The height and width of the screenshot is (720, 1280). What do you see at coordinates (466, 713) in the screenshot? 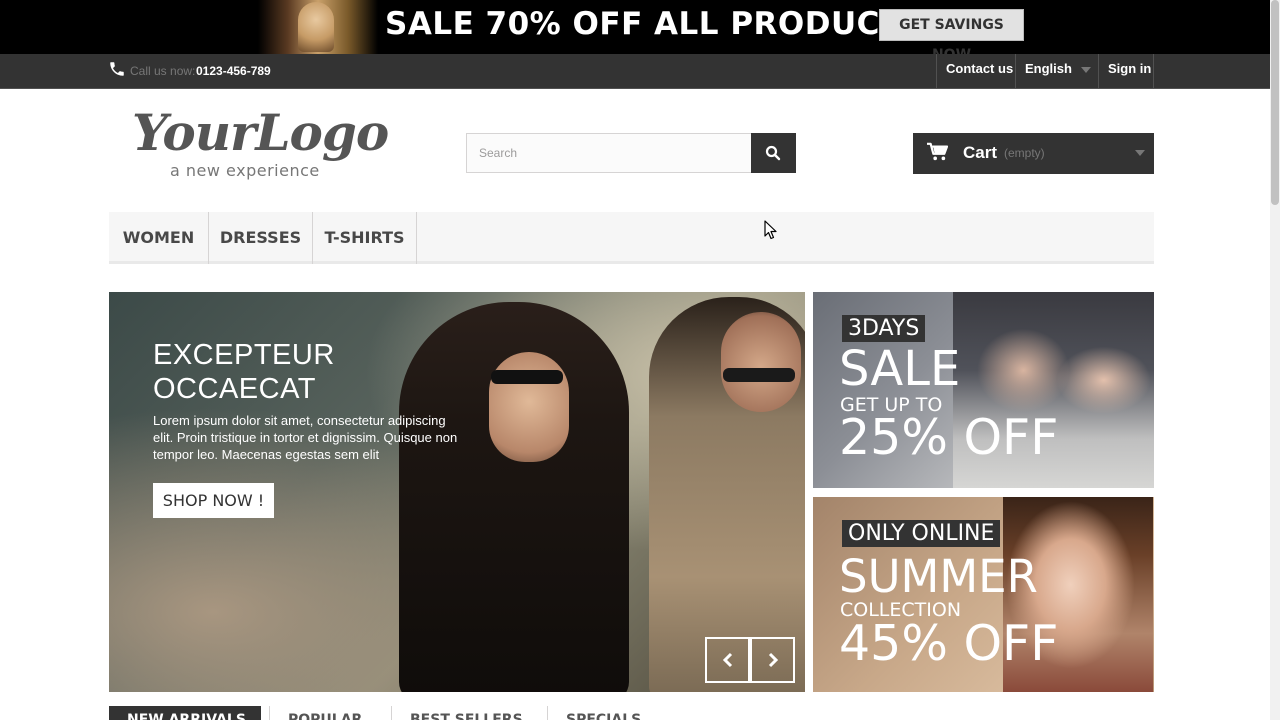
I see `tab-best-sellers: BEST SELLERS` at bounding box center [466, 713].